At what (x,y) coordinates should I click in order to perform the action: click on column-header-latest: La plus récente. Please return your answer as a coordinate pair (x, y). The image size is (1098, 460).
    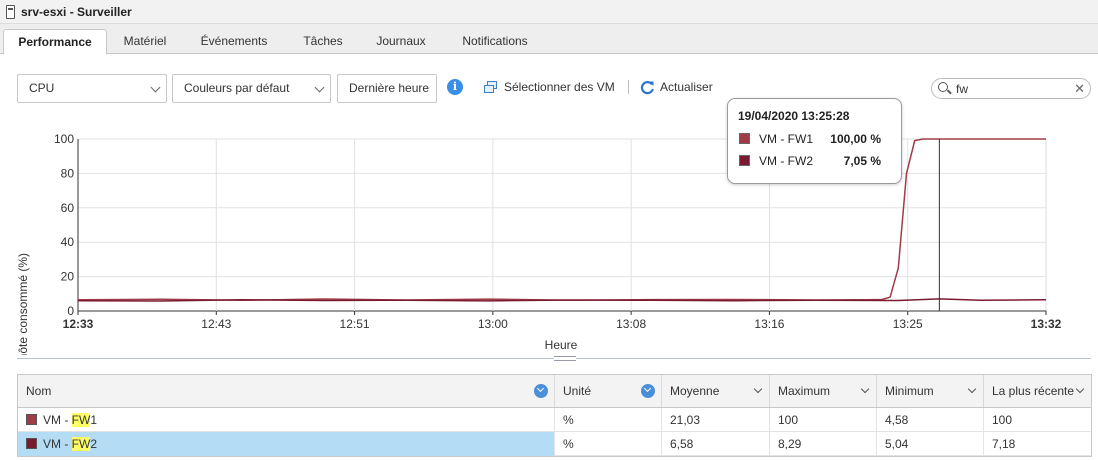
    Looking at the image, I should click on (1037, 391).